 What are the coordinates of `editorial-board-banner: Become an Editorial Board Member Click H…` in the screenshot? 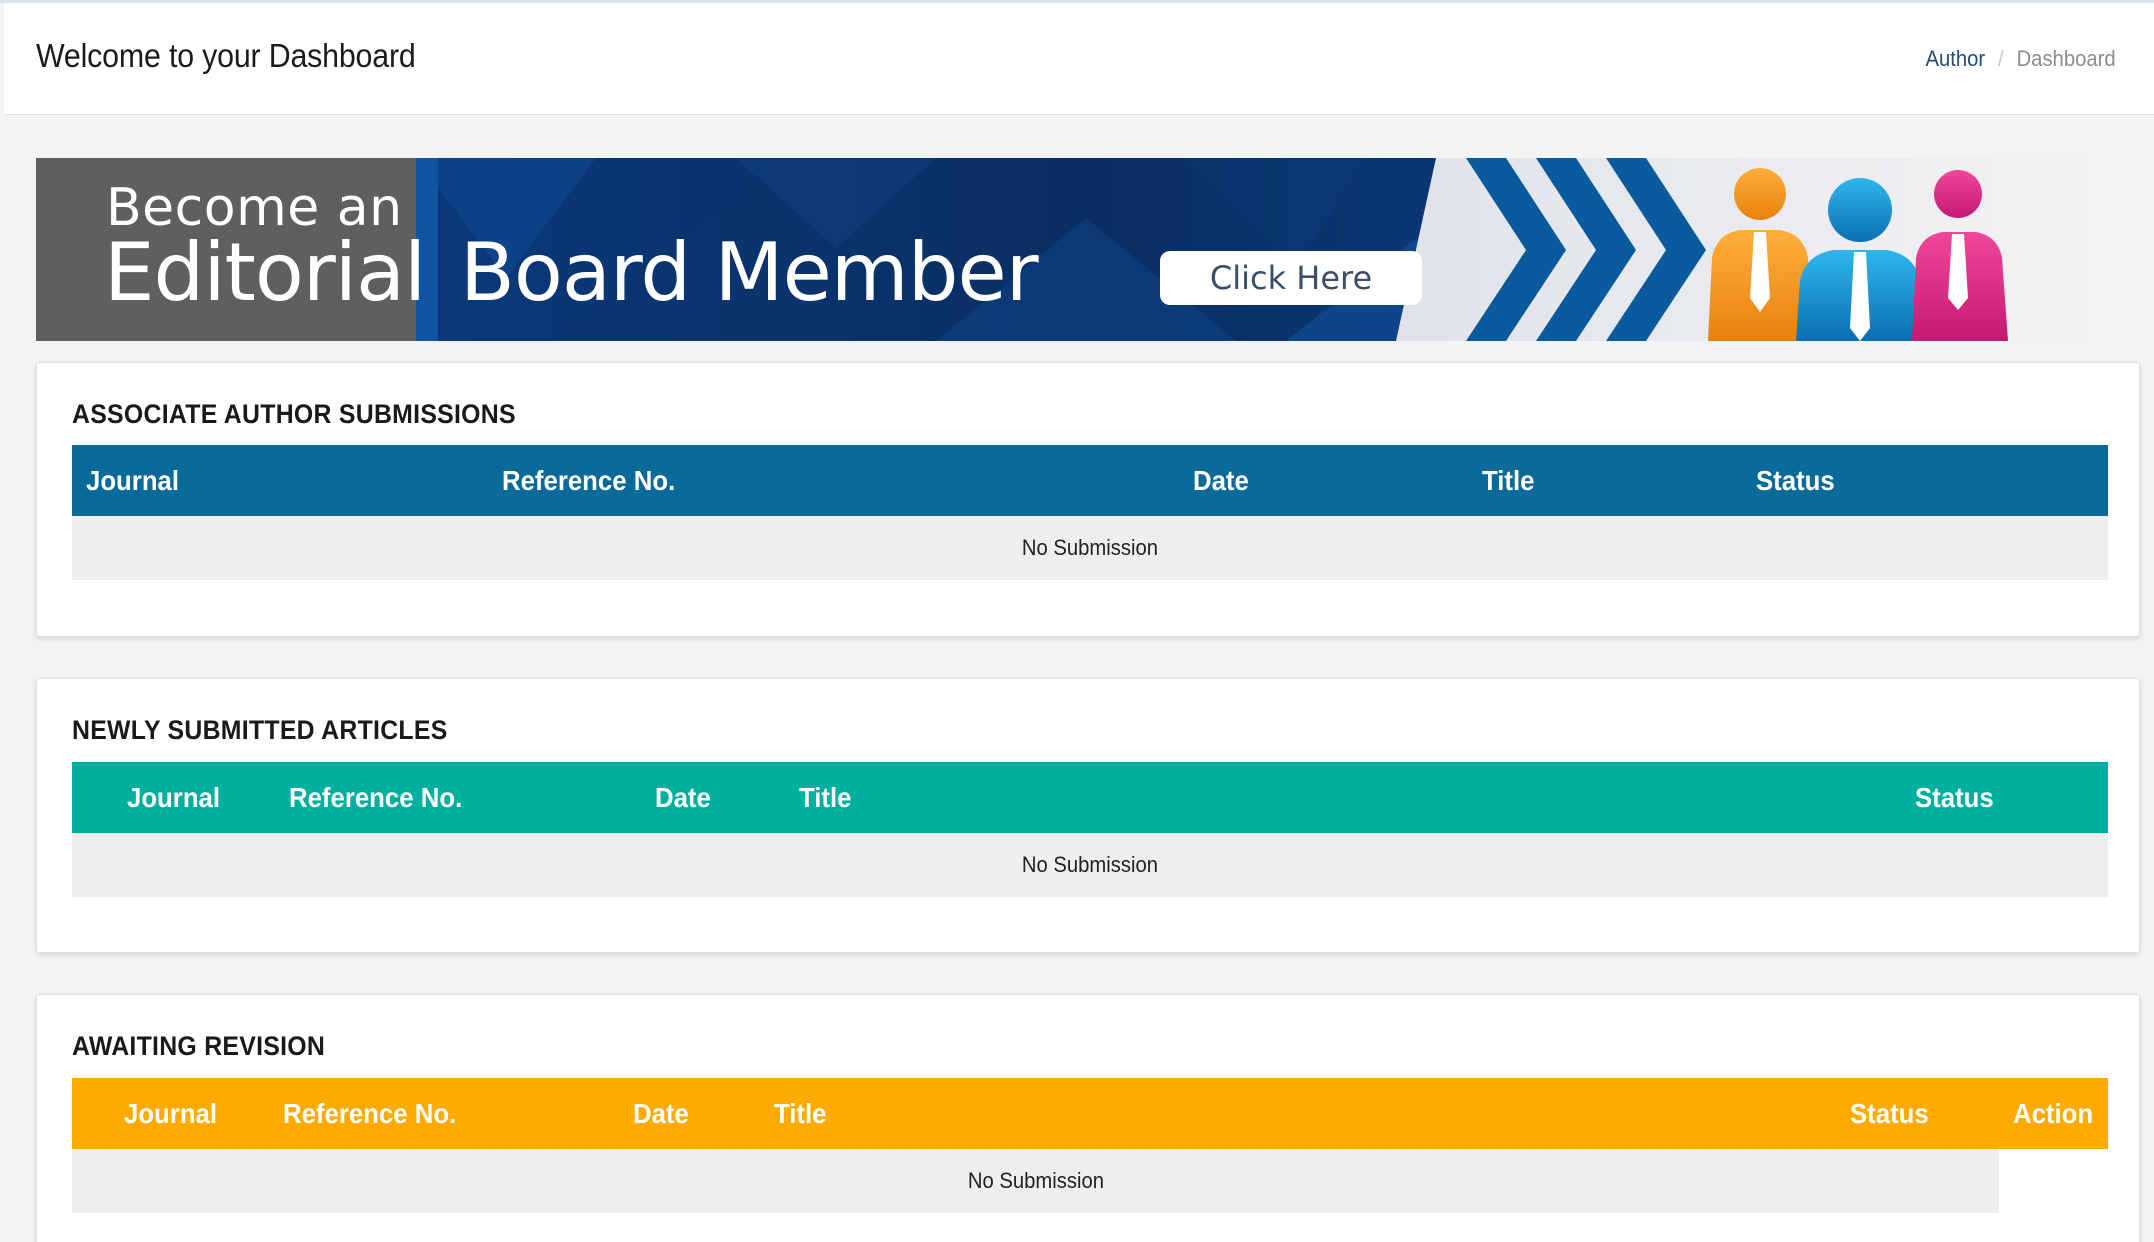 It's located at (1088, 249).